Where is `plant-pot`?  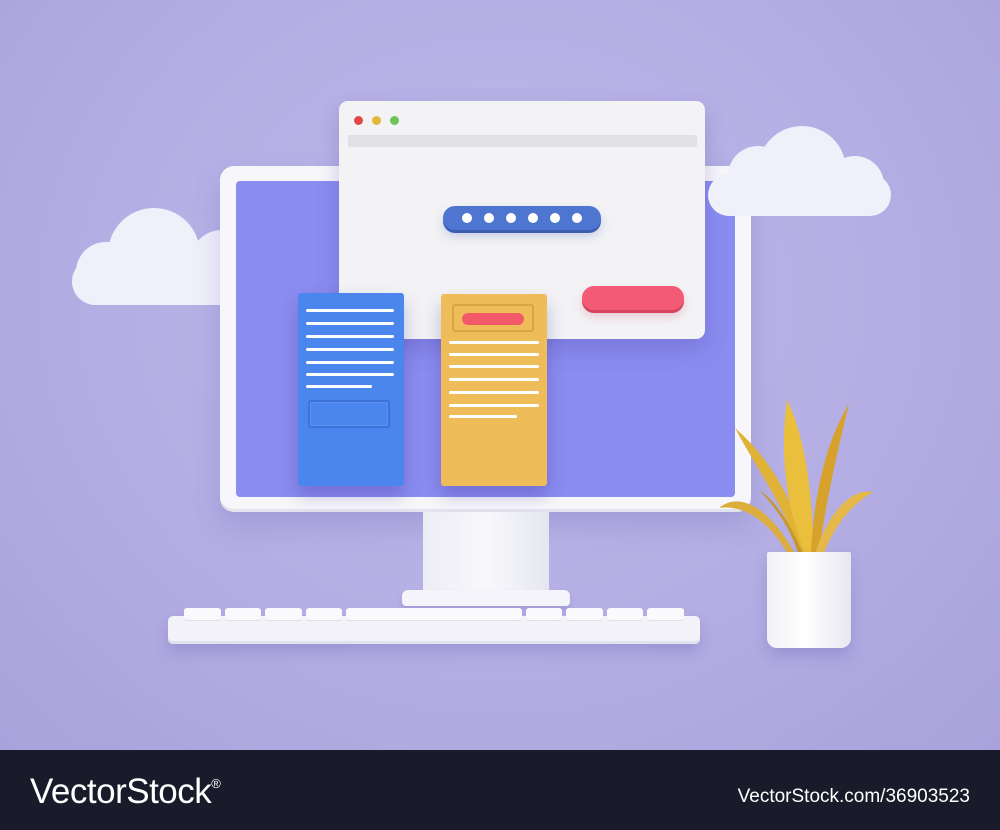 plant-pot is located at coordinates (809, 600).